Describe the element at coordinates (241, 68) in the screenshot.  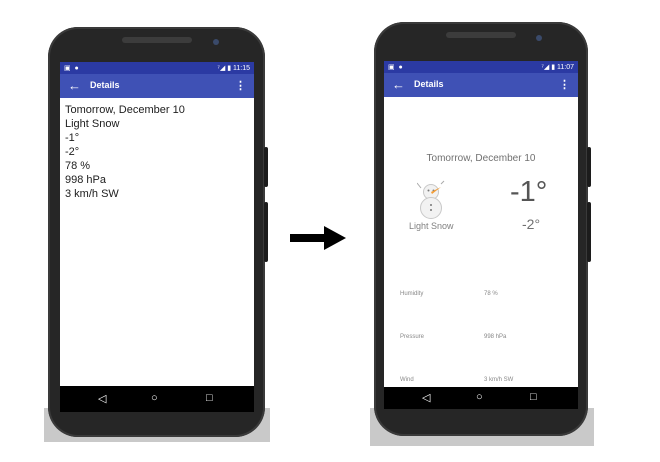
I see `status-time: 11:15` at that location.